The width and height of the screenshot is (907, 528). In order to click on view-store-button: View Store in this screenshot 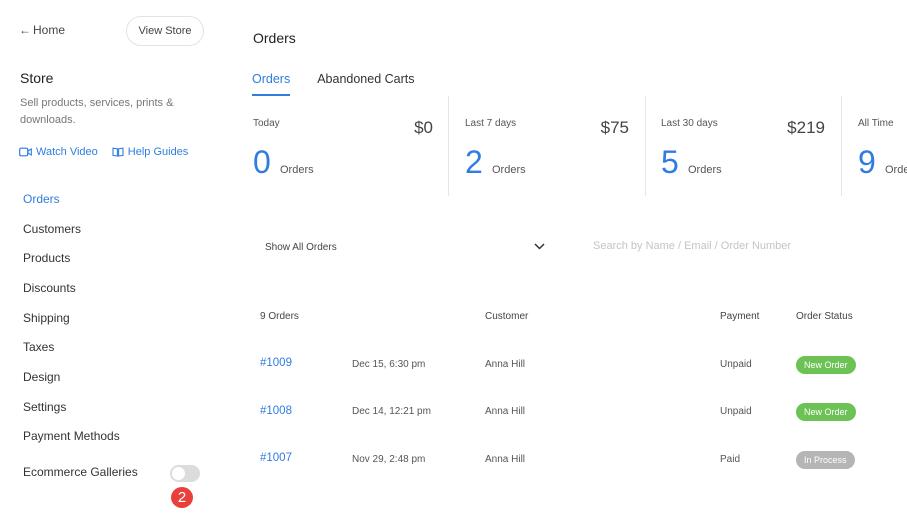, I will do `click(165, 31)`.